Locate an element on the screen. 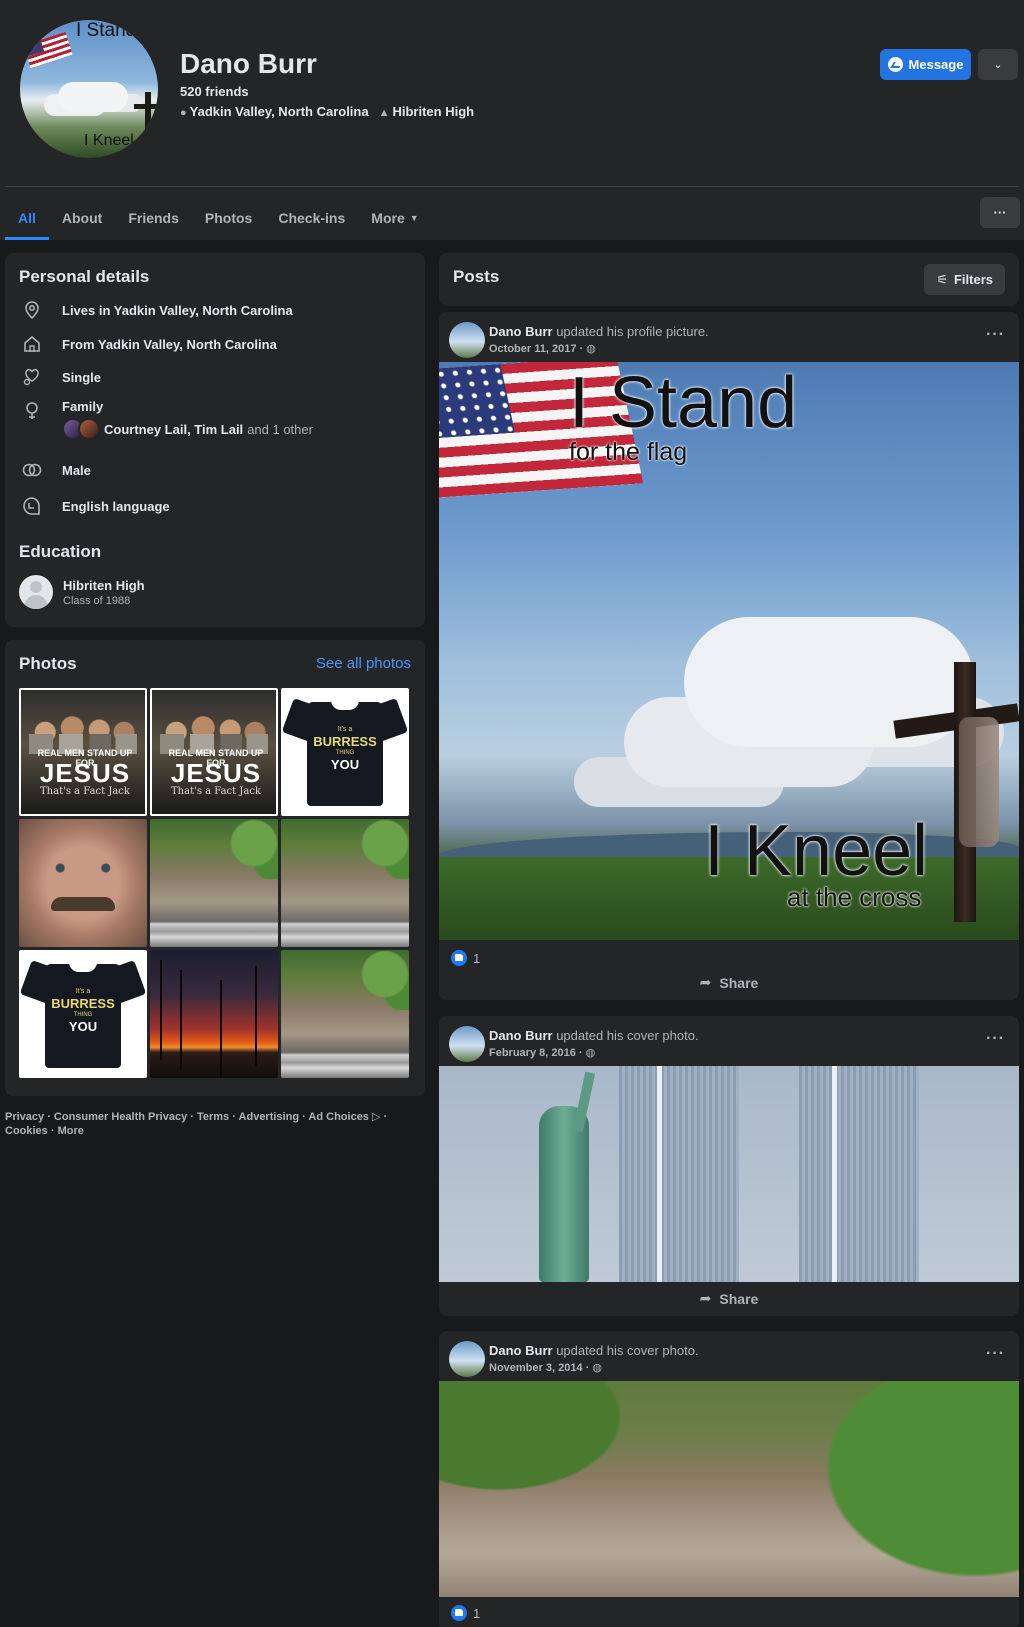 This screenshot has height=1627, width=1024. tab-more: More ▼ is located at coordinates (394, 218).